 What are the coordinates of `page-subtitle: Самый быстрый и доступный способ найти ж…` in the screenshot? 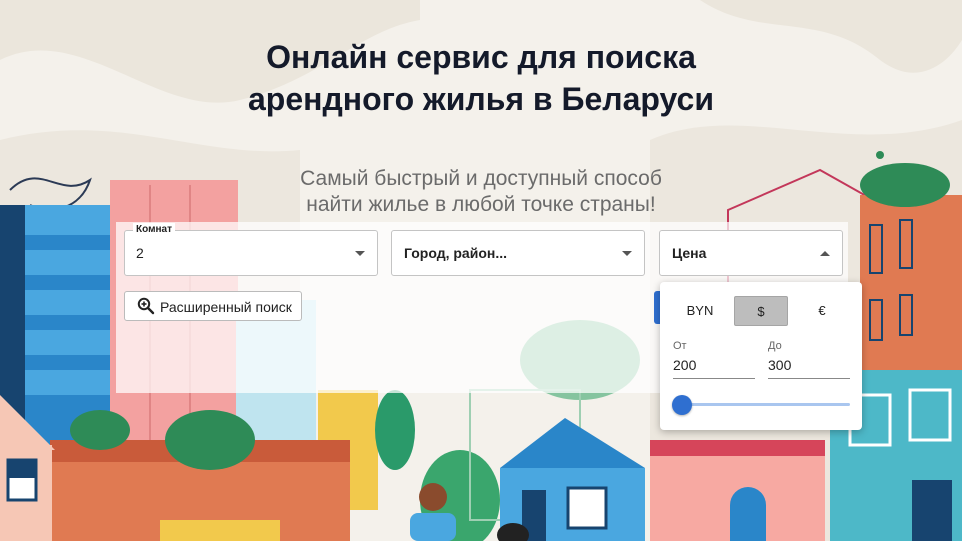 It's located at (481, 192).